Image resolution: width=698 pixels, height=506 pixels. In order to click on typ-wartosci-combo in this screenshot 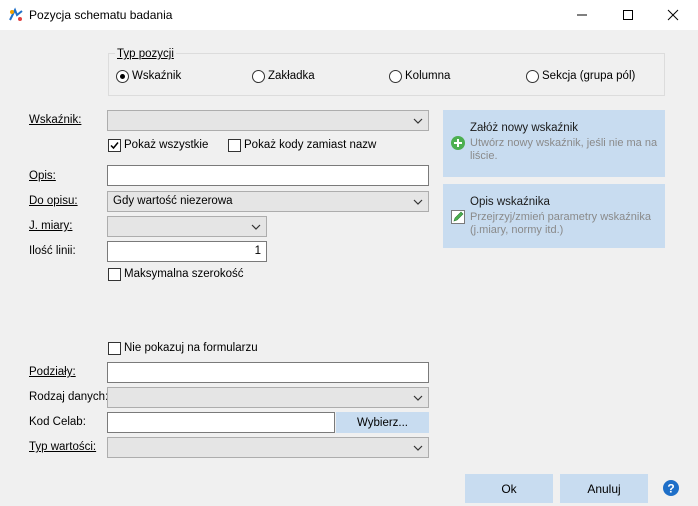, I will do `click(268, 447)`.